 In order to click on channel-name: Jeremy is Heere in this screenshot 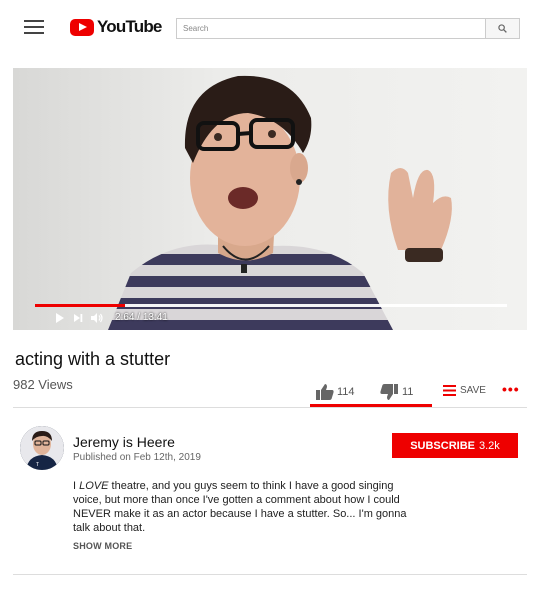, I will do `click(124, 442)`.